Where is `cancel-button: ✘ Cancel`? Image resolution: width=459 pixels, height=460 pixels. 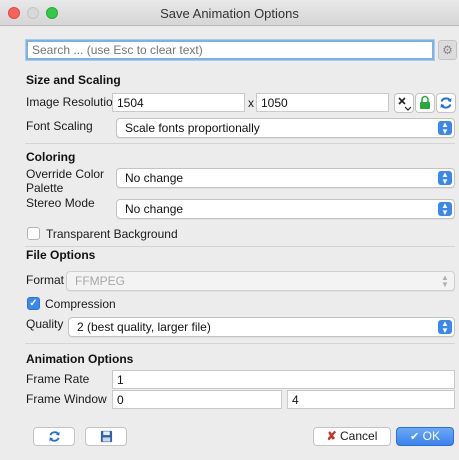
cancel-button: ✘ Cancel is located at coordinates (352, 436).